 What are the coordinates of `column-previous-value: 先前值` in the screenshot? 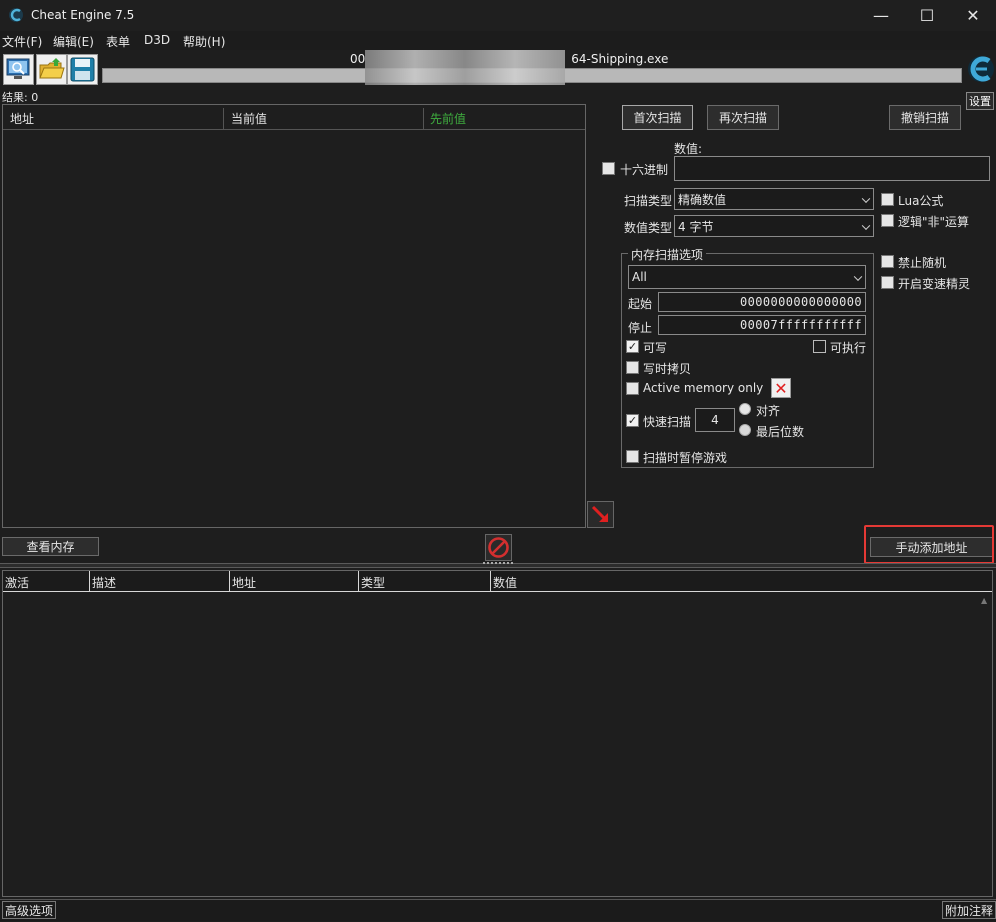 It's located at (448, 118).